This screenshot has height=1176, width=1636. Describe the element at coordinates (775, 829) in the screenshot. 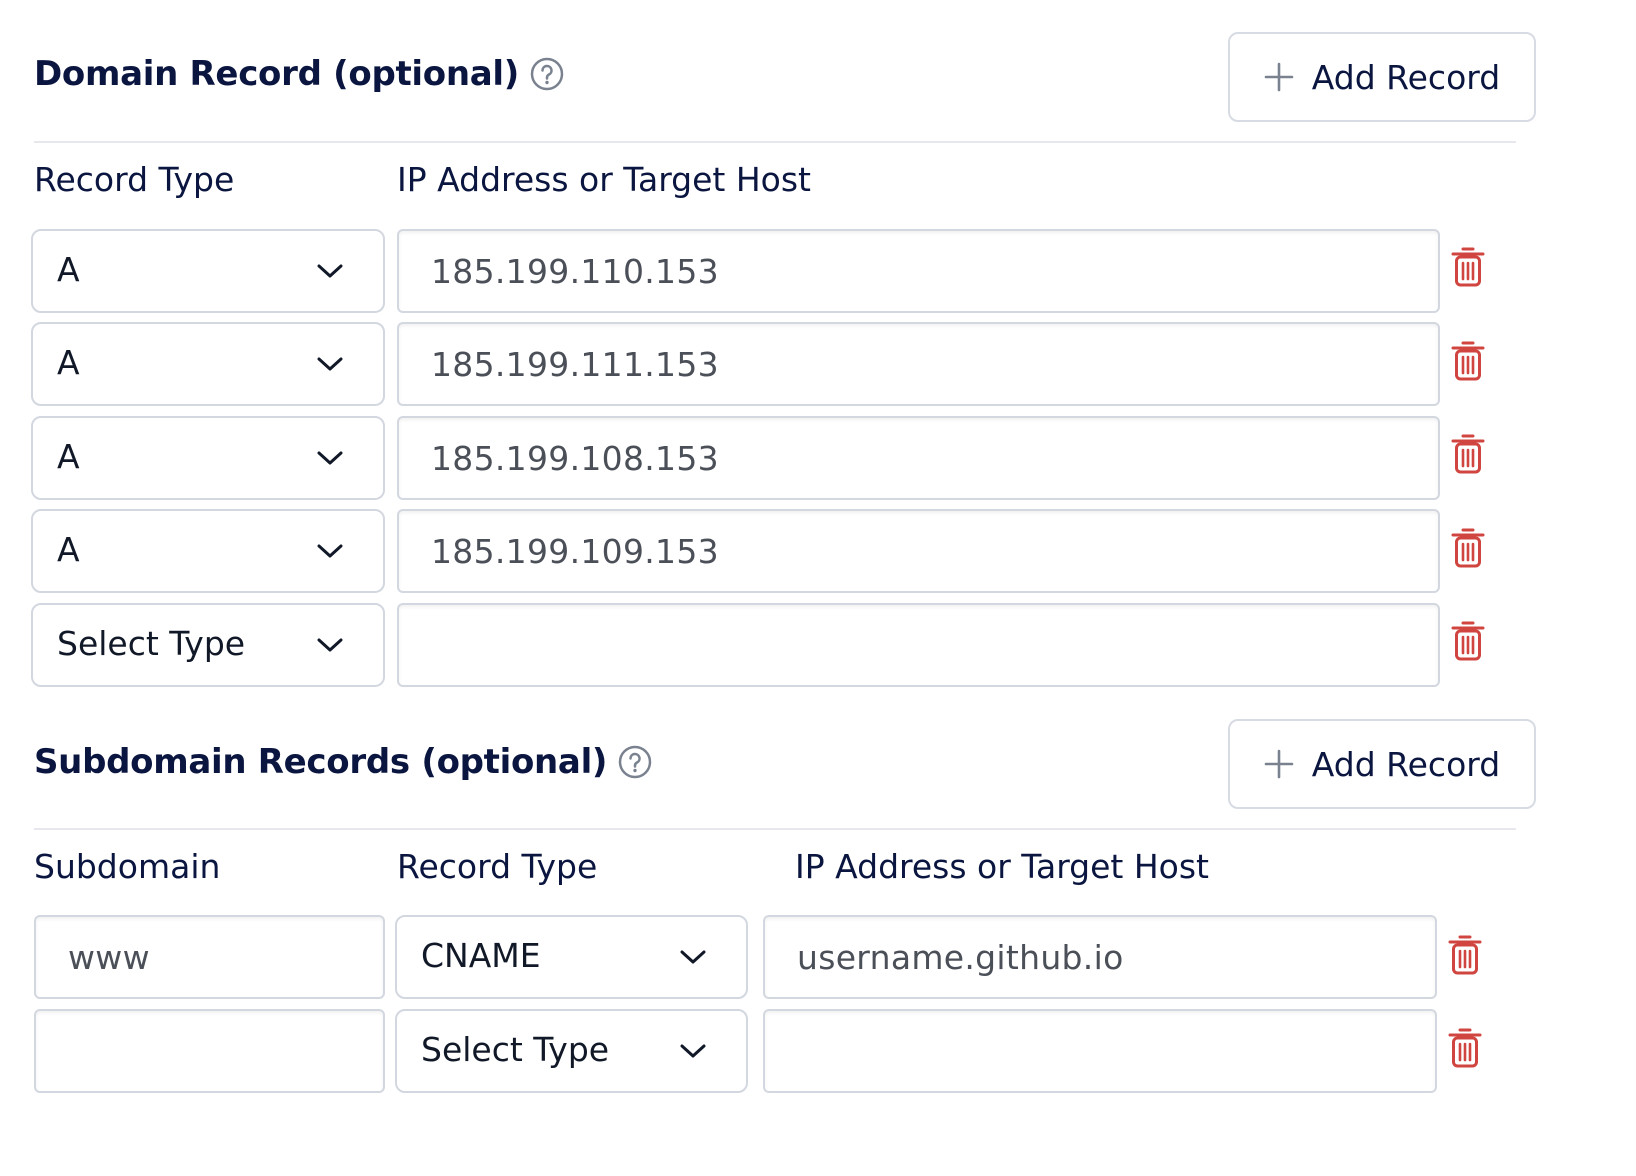

I see `subdomain-divider` at that location.